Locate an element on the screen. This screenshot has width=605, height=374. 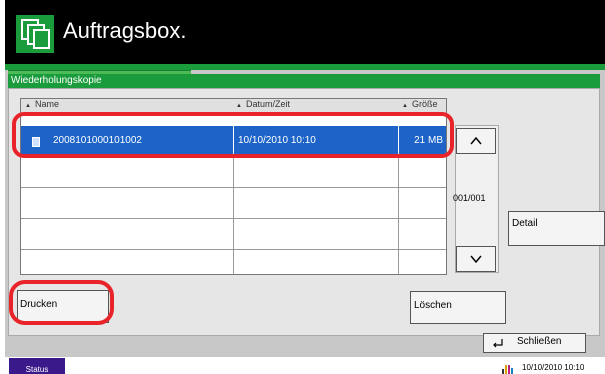
status-bar is located at coordinates (305, 365).